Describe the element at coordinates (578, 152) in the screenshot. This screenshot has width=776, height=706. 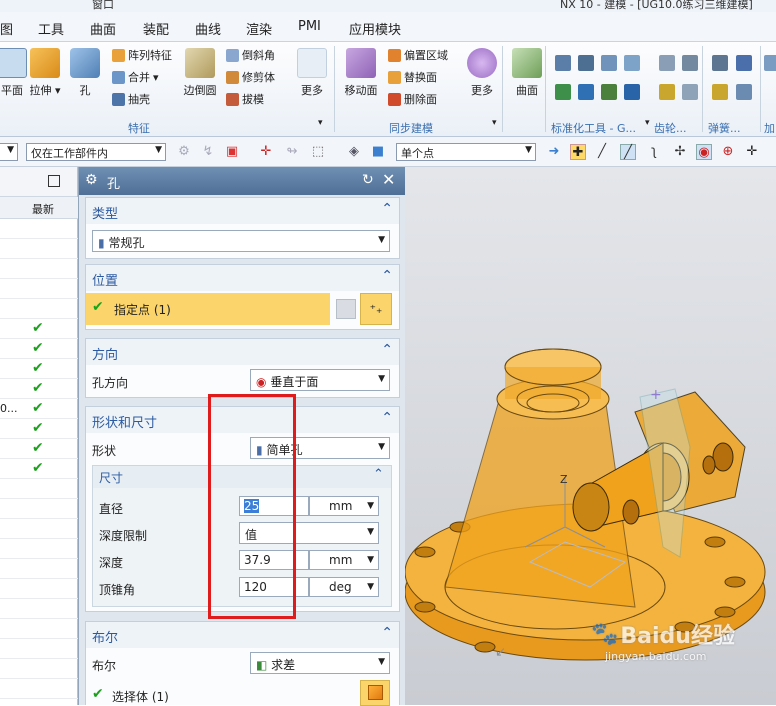
I see `snap-all-icon: ✚` at that location.